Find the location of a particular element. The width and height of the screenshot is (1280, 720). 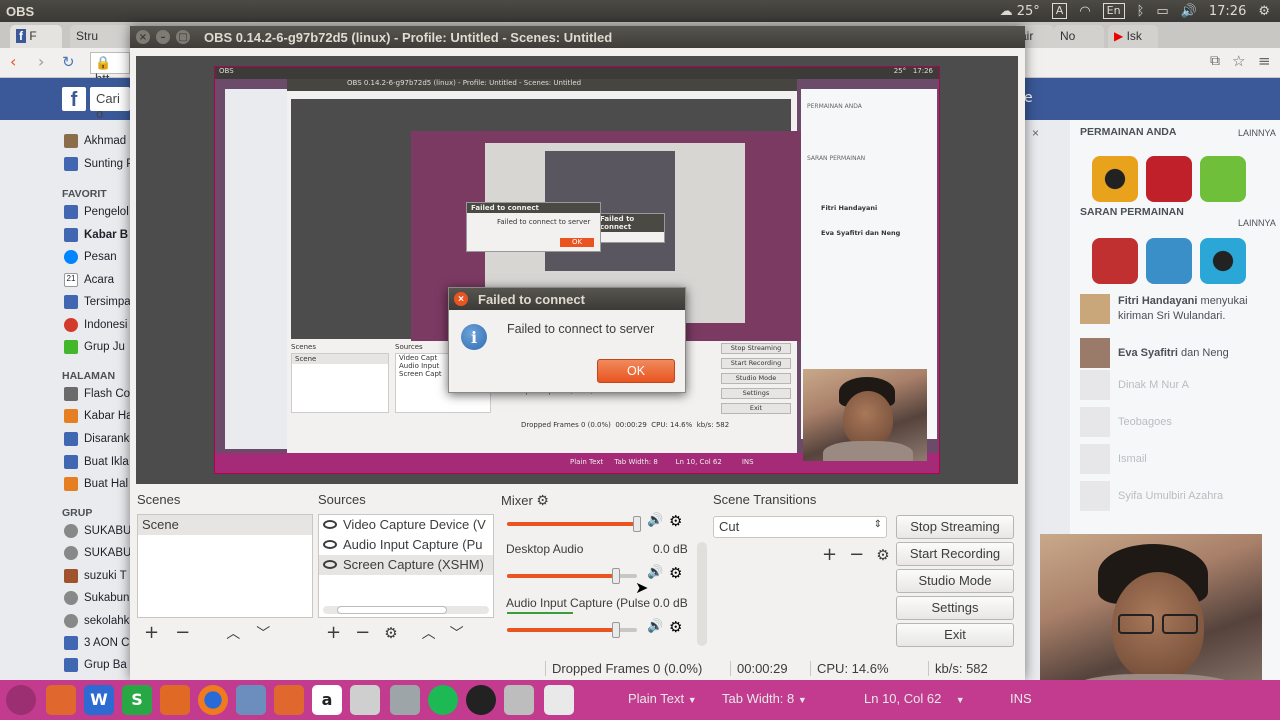

ok-button: OK is located at coordinates (636, 371).